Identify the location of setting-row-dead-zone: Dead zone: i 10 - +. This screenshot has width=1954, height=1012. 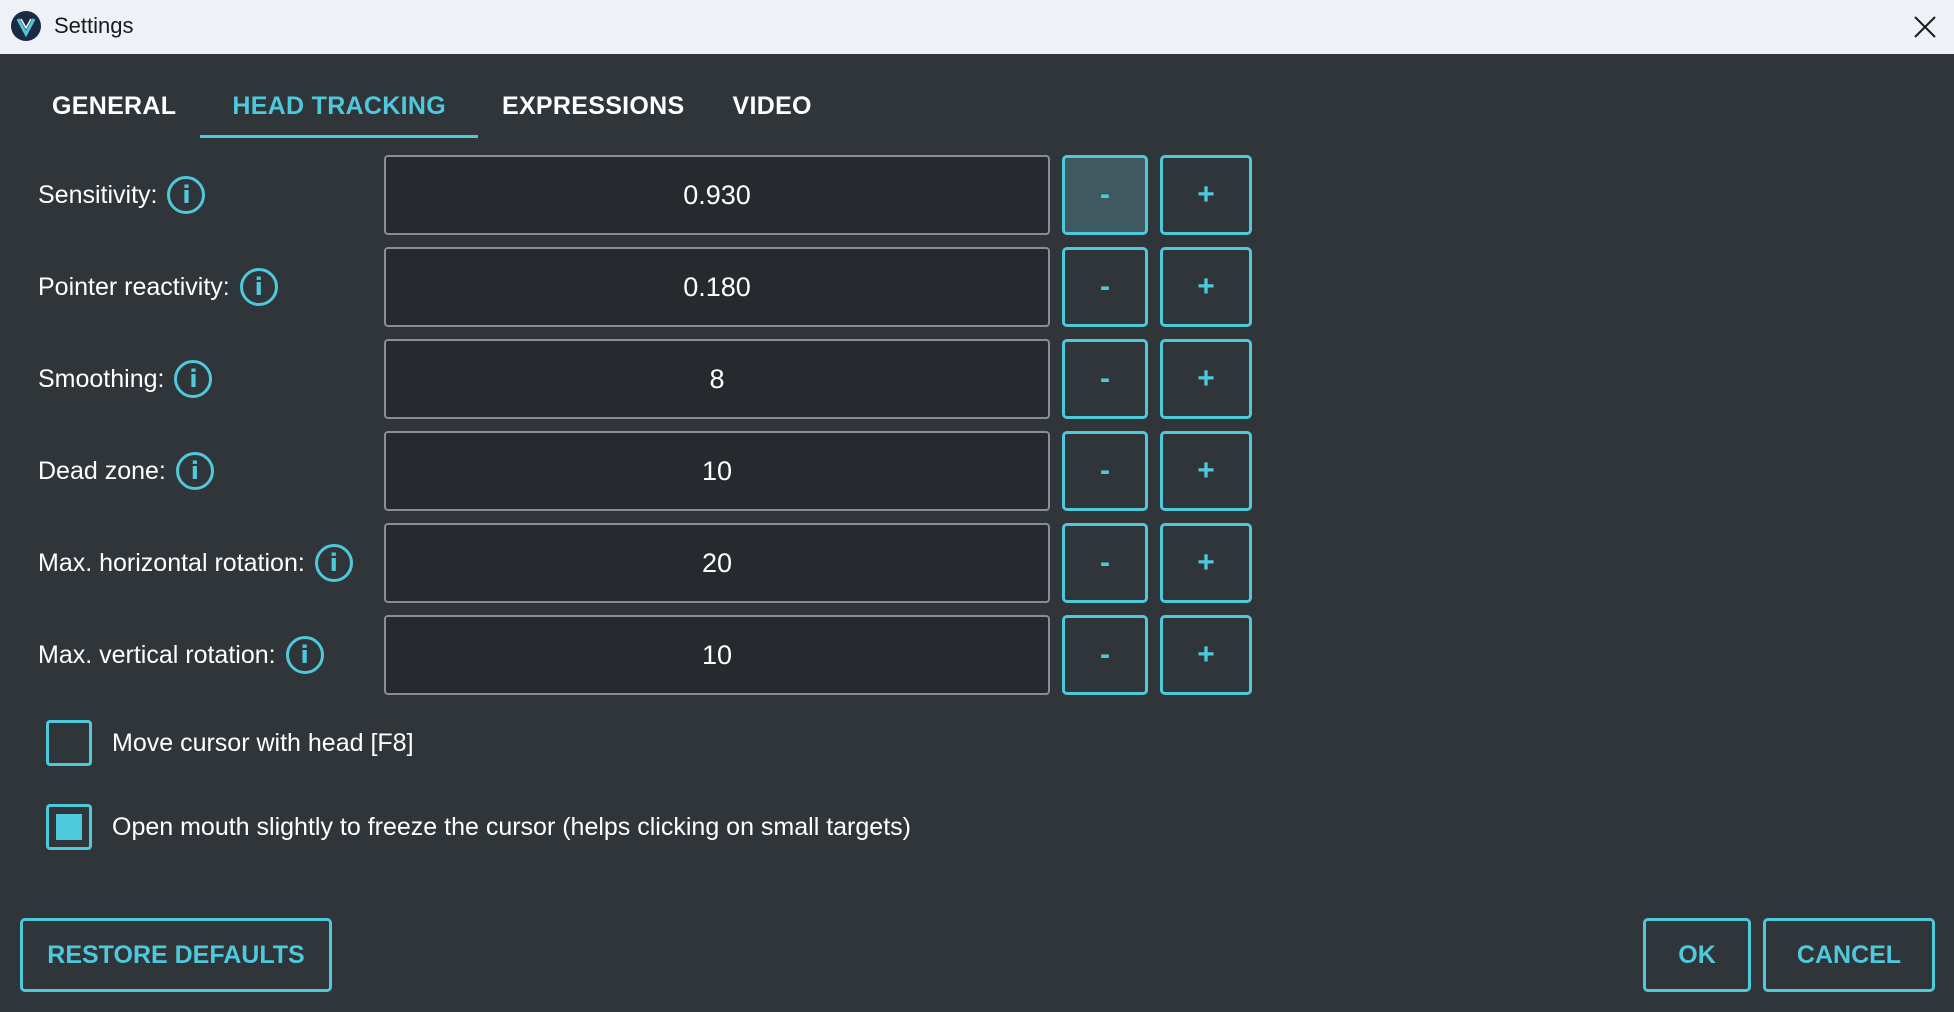
(650, 471).